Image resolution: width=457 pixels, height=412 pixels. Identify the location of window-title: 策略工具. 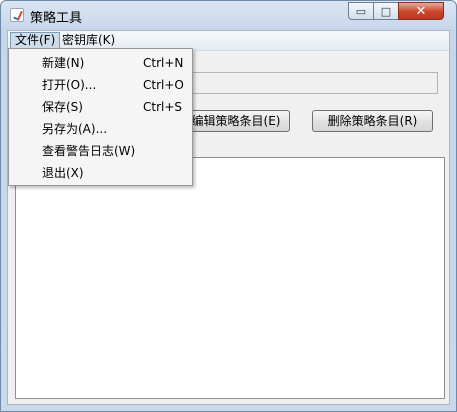
(56, 18).